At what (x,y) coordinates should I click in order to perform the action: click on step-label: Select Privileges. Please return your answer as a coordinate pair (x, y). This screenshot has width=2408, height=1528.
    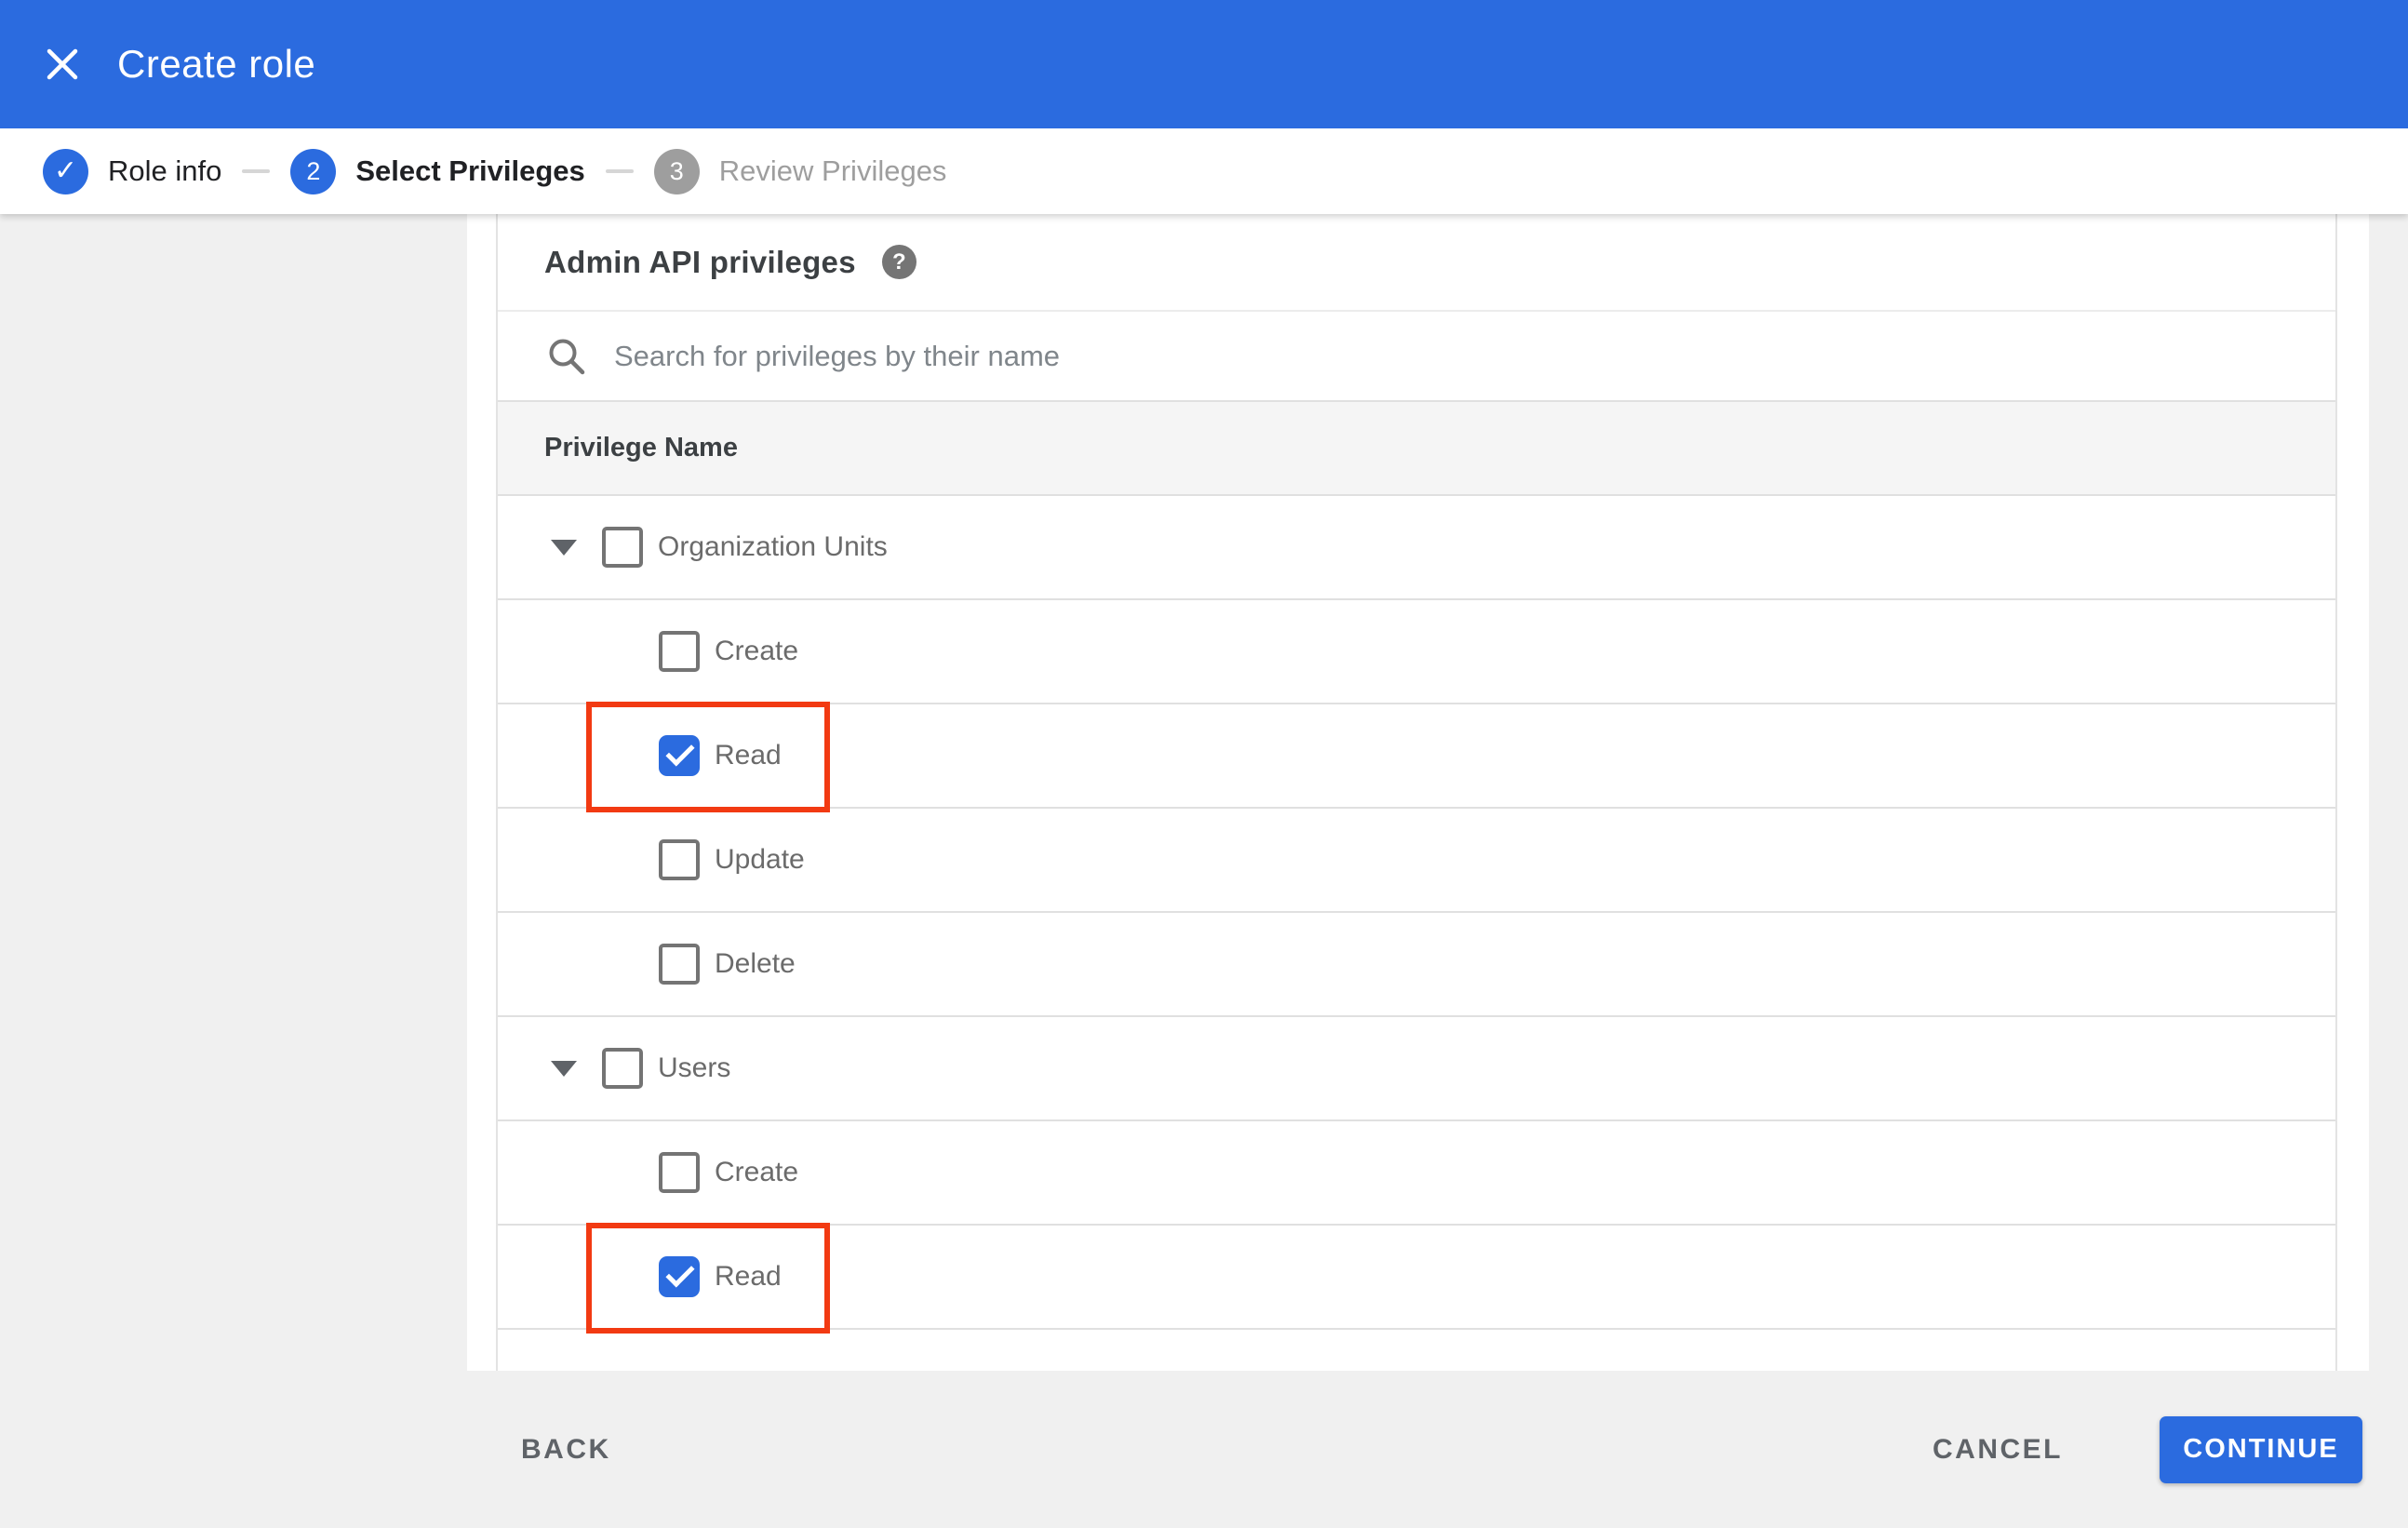
    Looking at the image, I should click on (470, 170).